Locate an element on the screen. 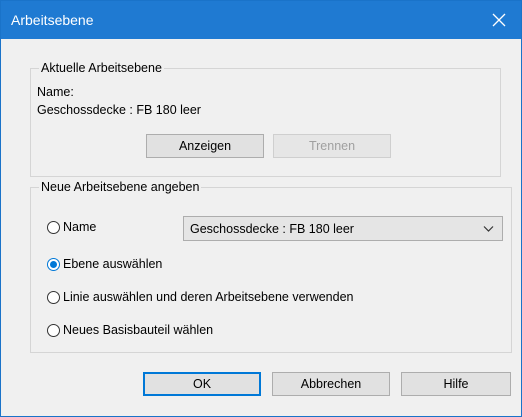 The width and height of the screenshot is (522, 417). ok-button-label: OK is located at coordinates (202, 384).